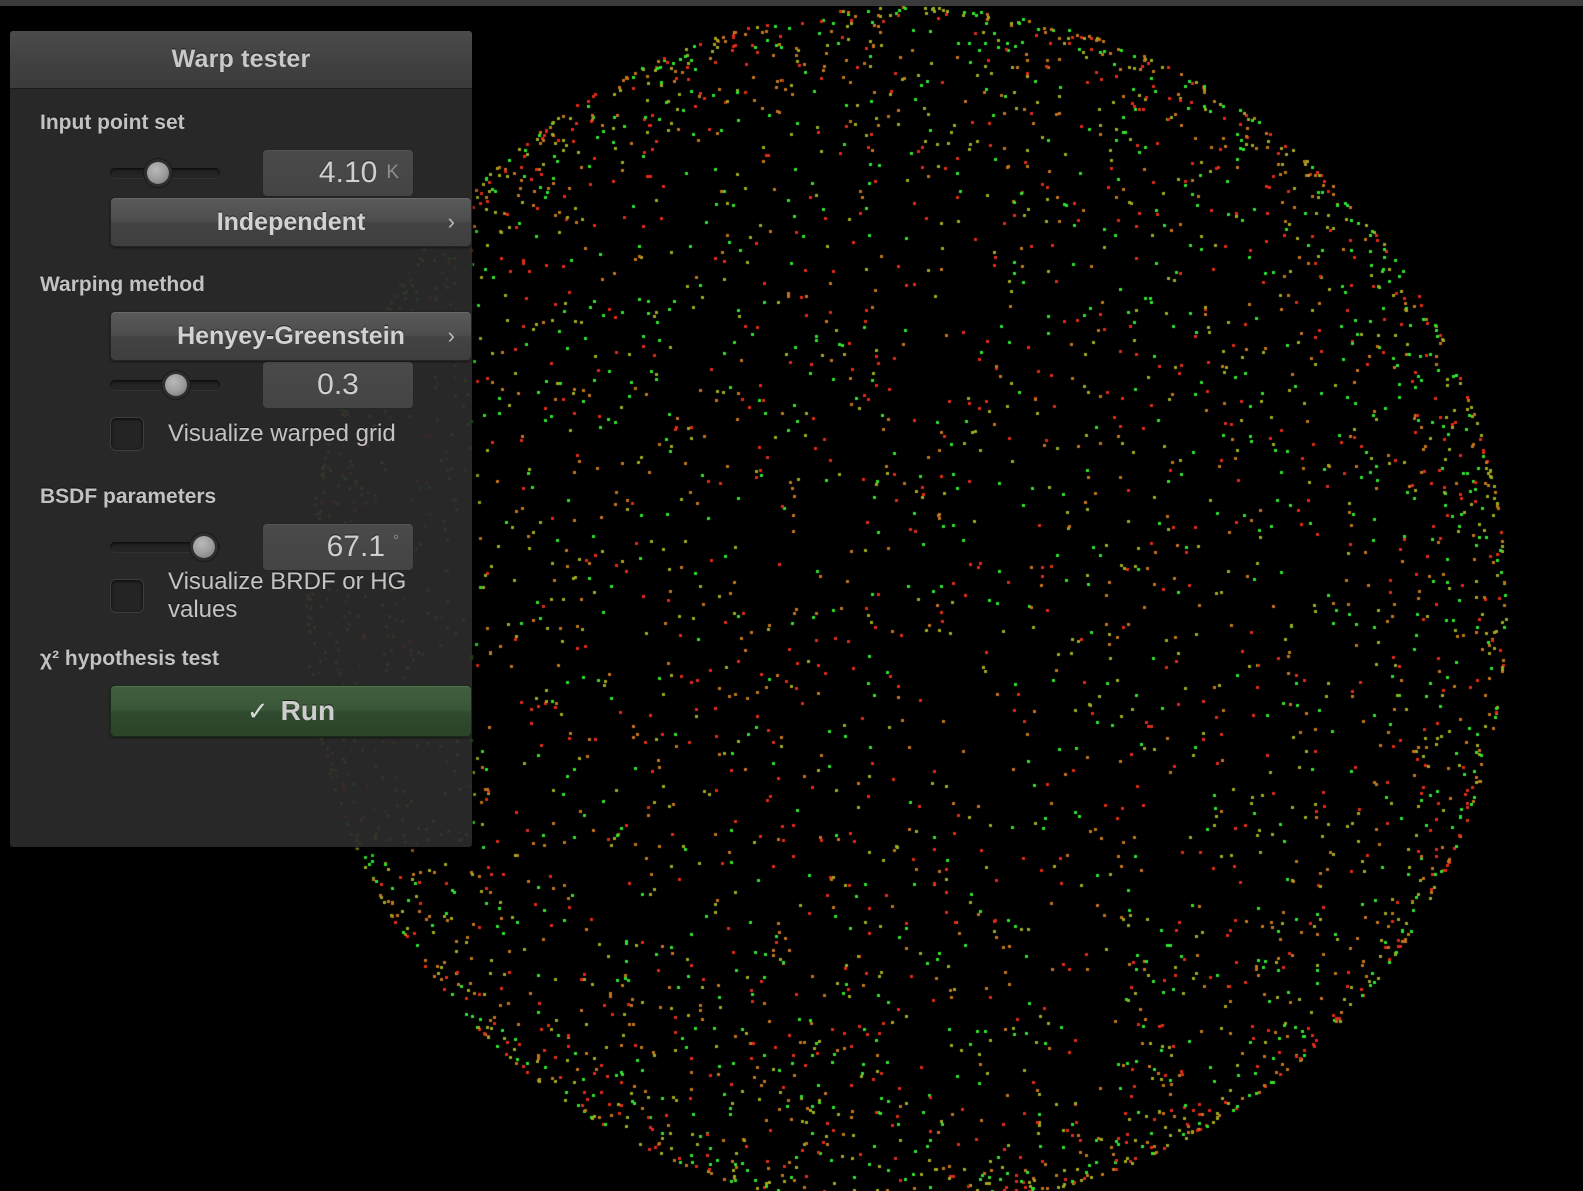 Image resolution: width=1583 pixels, height=1191 pixels. What do you see at coordinates (241, 547) in the screenshot?
I see `bsdf-angle-row: 67.1 °` at bounding box center [241, 547].